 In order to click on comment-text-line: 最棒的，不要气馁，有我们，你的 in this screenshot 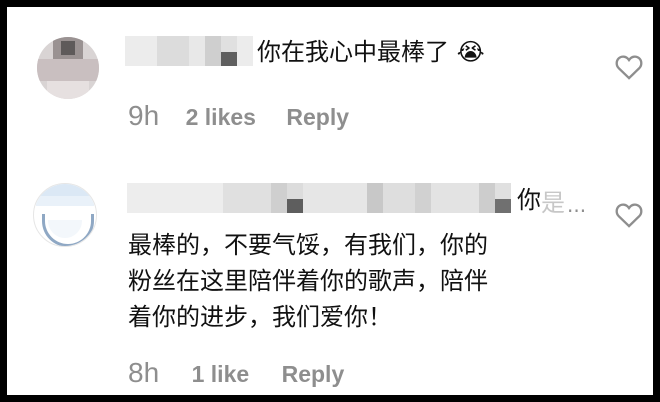, I will do `click(308, 245)`.